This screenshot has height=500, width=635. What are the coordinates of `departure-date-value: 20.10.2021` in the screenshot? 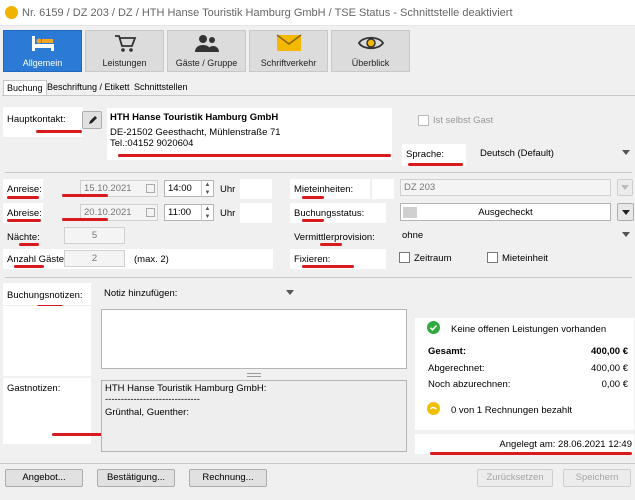 It's located at (108, 212).